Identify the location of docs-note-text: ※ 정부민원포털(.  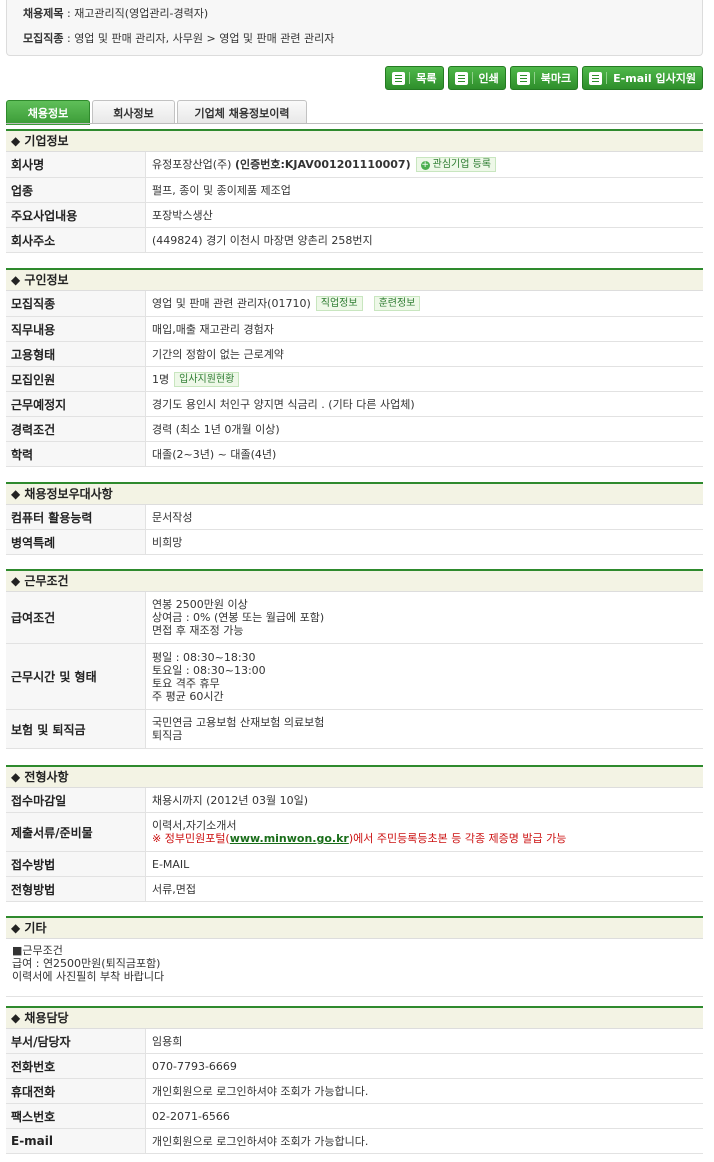
(191, 838).